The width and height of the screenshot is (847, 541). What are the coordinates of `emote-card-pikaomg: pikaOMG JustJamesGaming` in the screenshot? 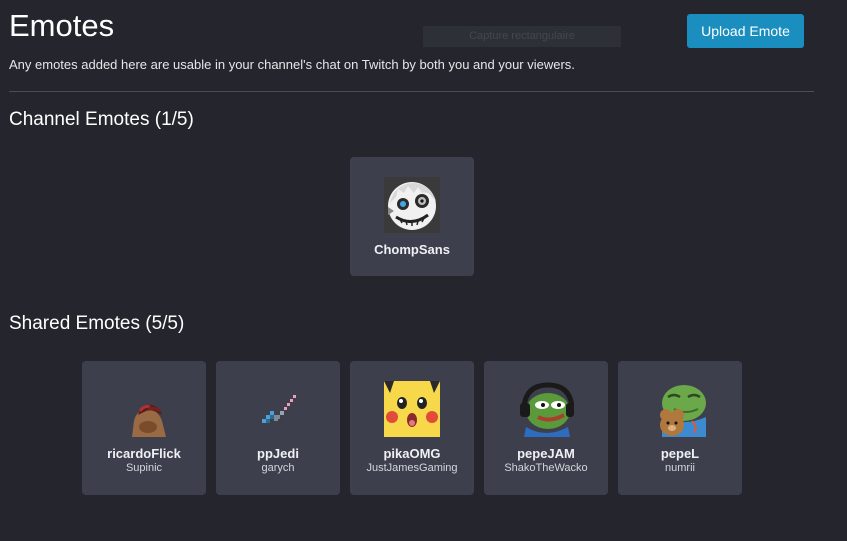 It's located at (412, 428).